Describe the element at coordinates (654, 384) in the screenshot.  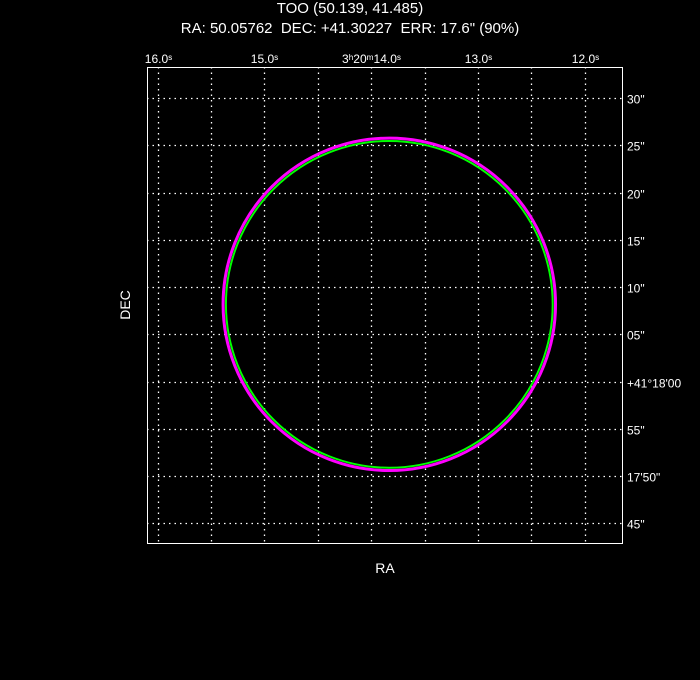
I see `y-tick-label: +41°18'00` at that location.